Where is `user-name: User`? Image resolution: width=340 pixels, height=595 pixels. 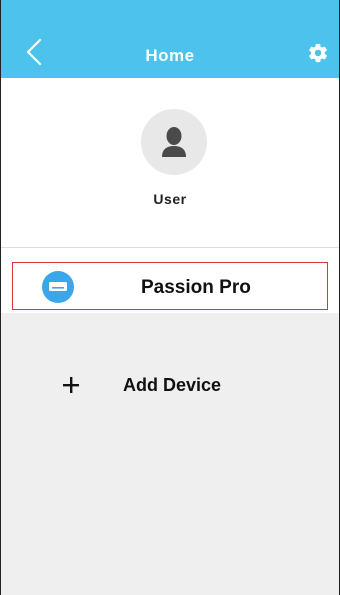 user-name: User is located at coordinates (170, 199).